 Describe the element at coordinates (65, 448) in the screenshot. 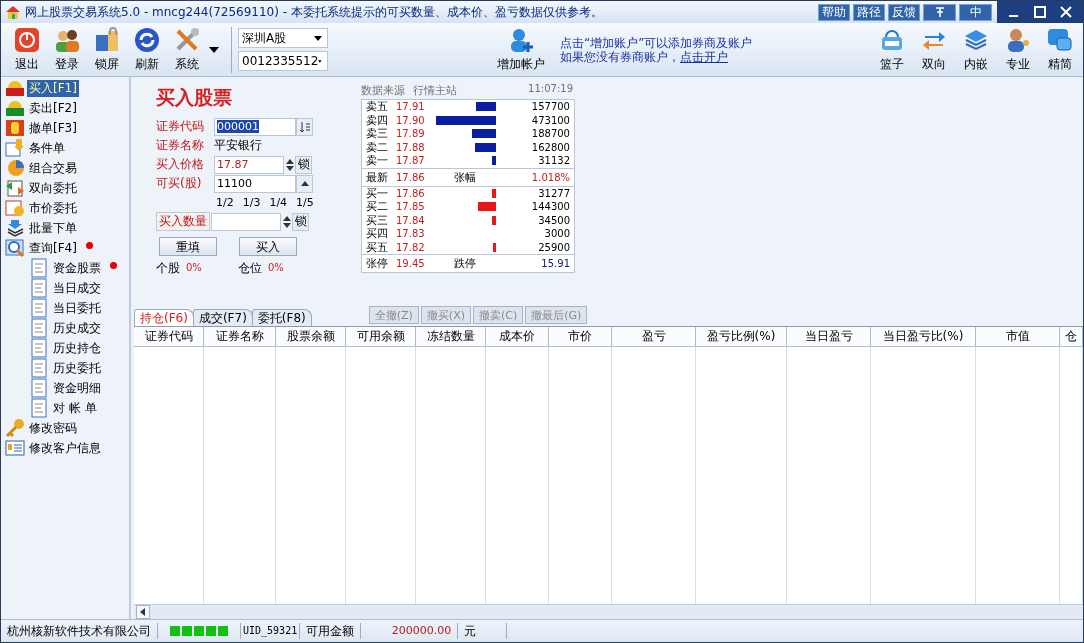

I see `sidebar-item: 修改客户信息` at that location.